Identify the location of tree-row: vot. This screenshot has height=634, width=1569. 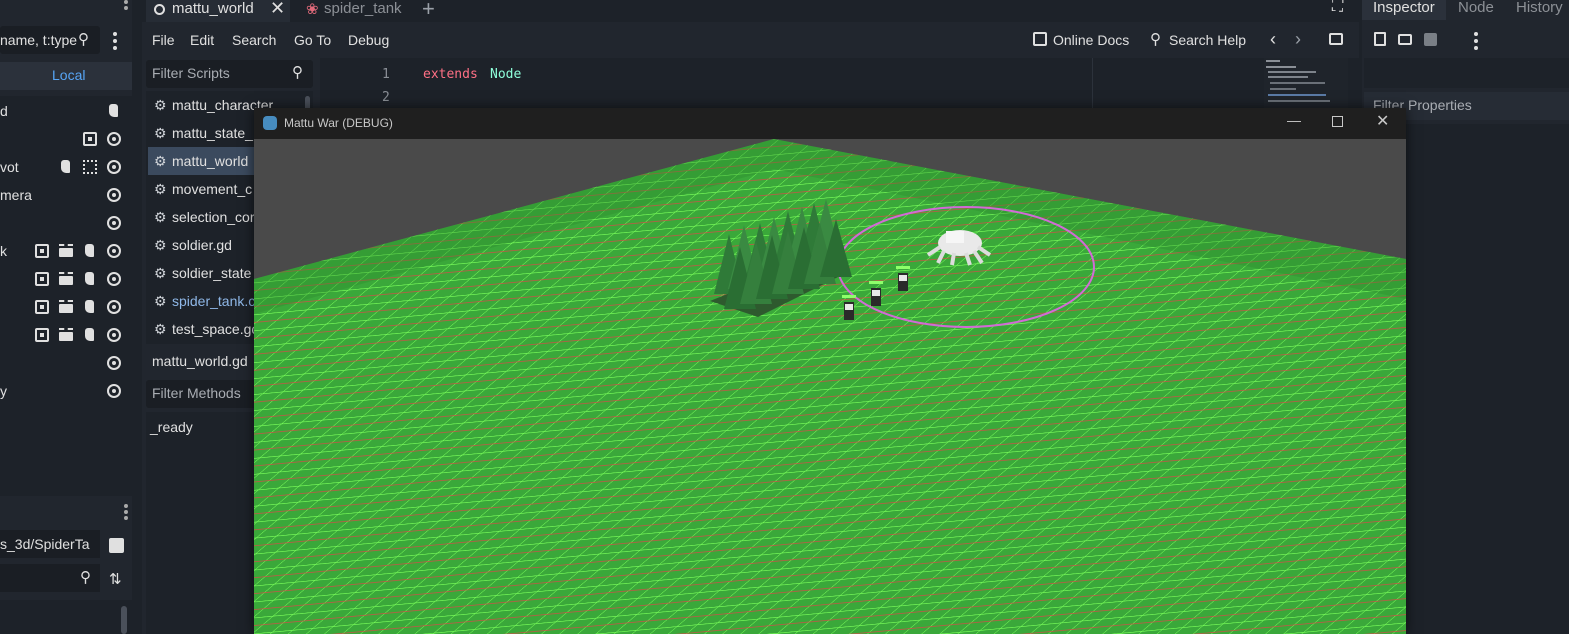
(66, 167).